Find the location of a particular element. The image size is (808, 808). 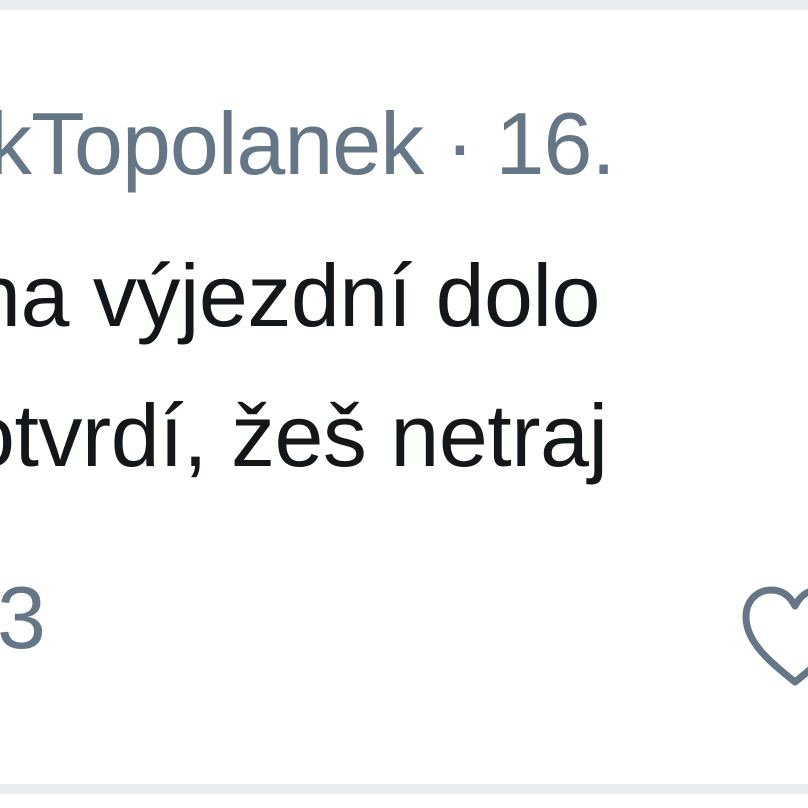

tweet-text-line-1: na výjezdní dolo is located at coordinates (300, 295).